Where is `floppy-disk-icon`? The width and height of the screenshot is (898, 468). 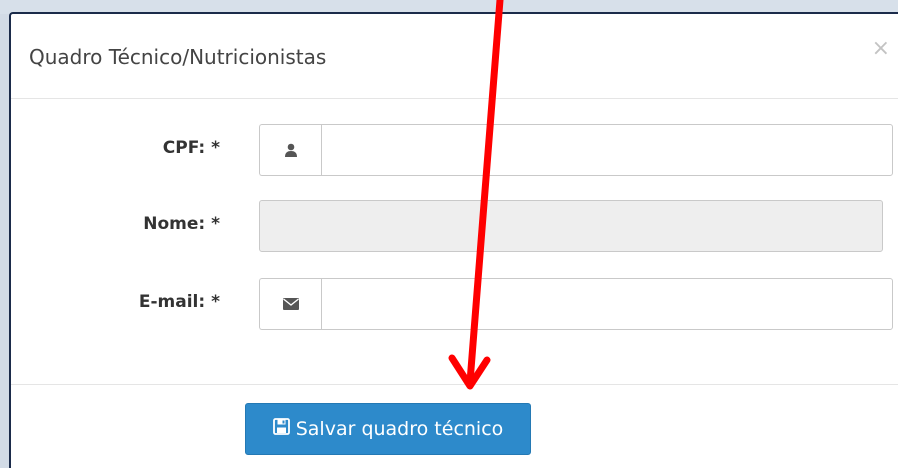
floppy-disk-icon is located at coordinates (281, 429).